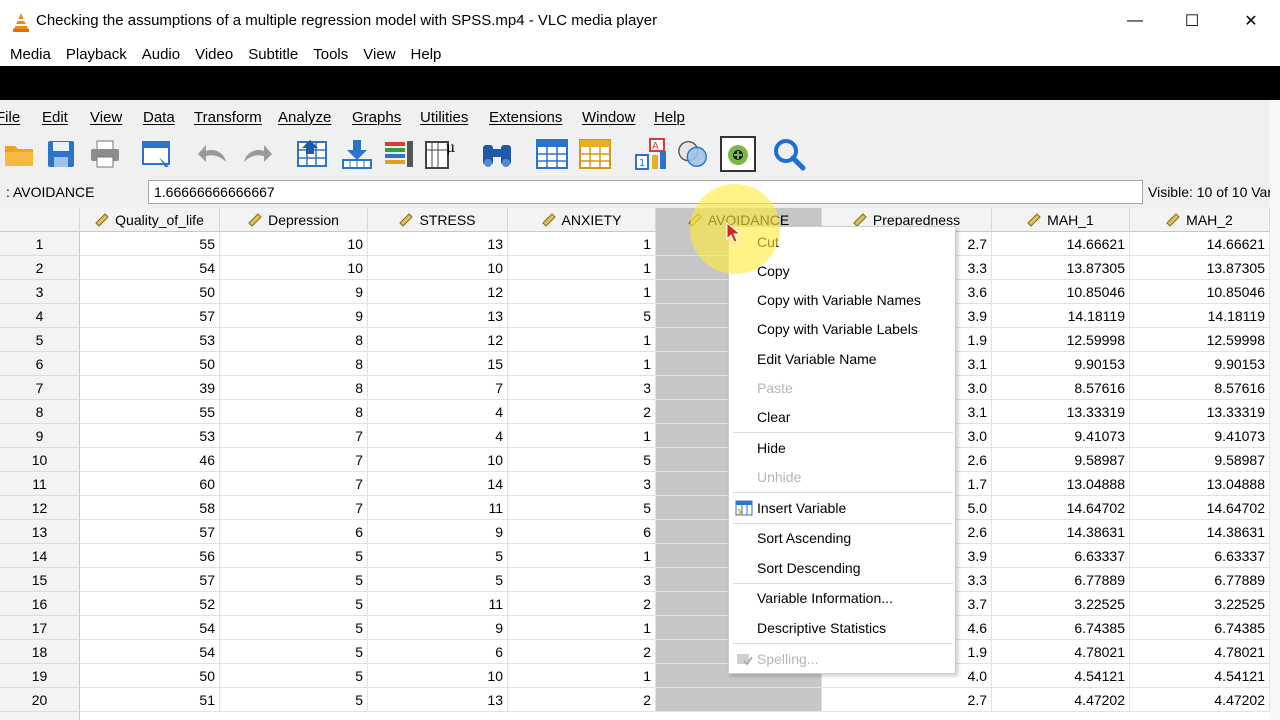 Image resolution: width=1280 pixels, height=720 pixels. What do you see at coordinates (40, 388) in the screenshot?
I see `row-number: 7` at bounding box center [40, 388].